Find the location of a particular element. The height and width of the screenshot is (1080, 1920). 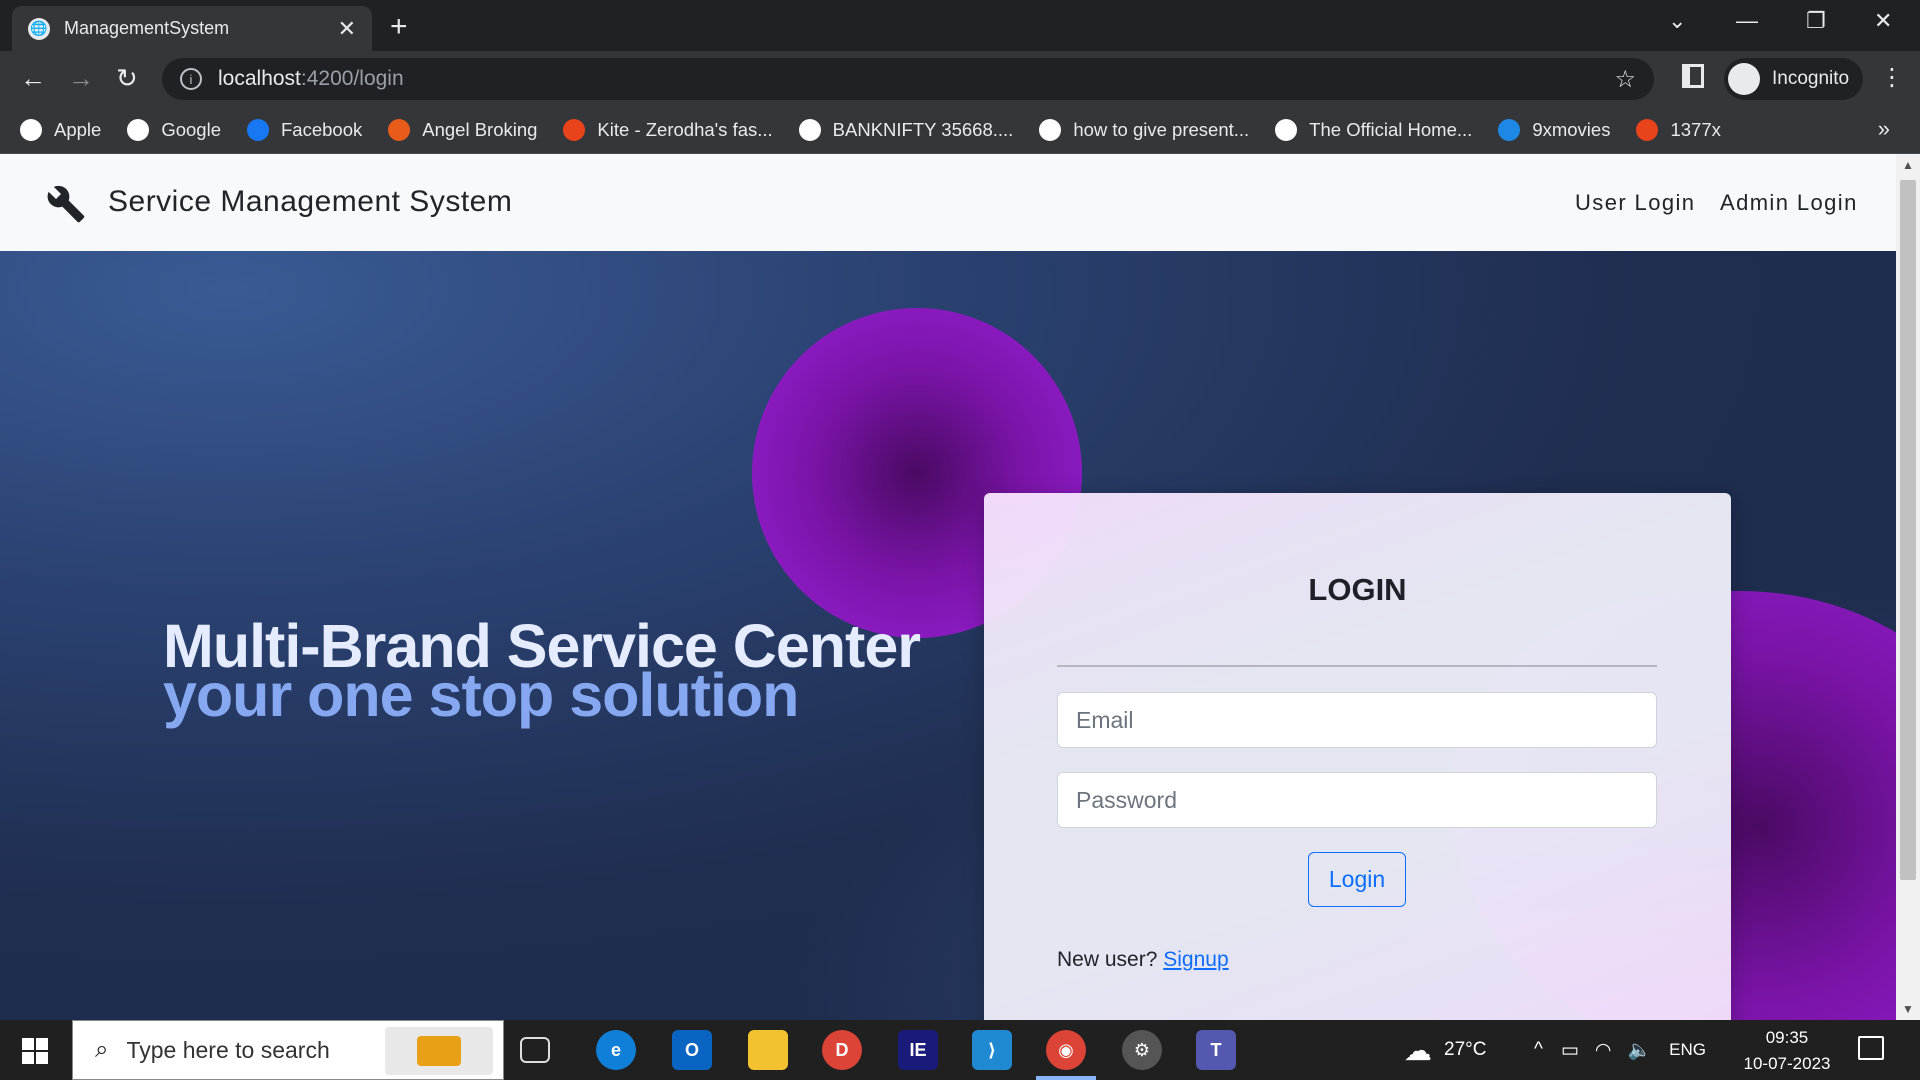

email-field is located at coordinates (1357, 720).